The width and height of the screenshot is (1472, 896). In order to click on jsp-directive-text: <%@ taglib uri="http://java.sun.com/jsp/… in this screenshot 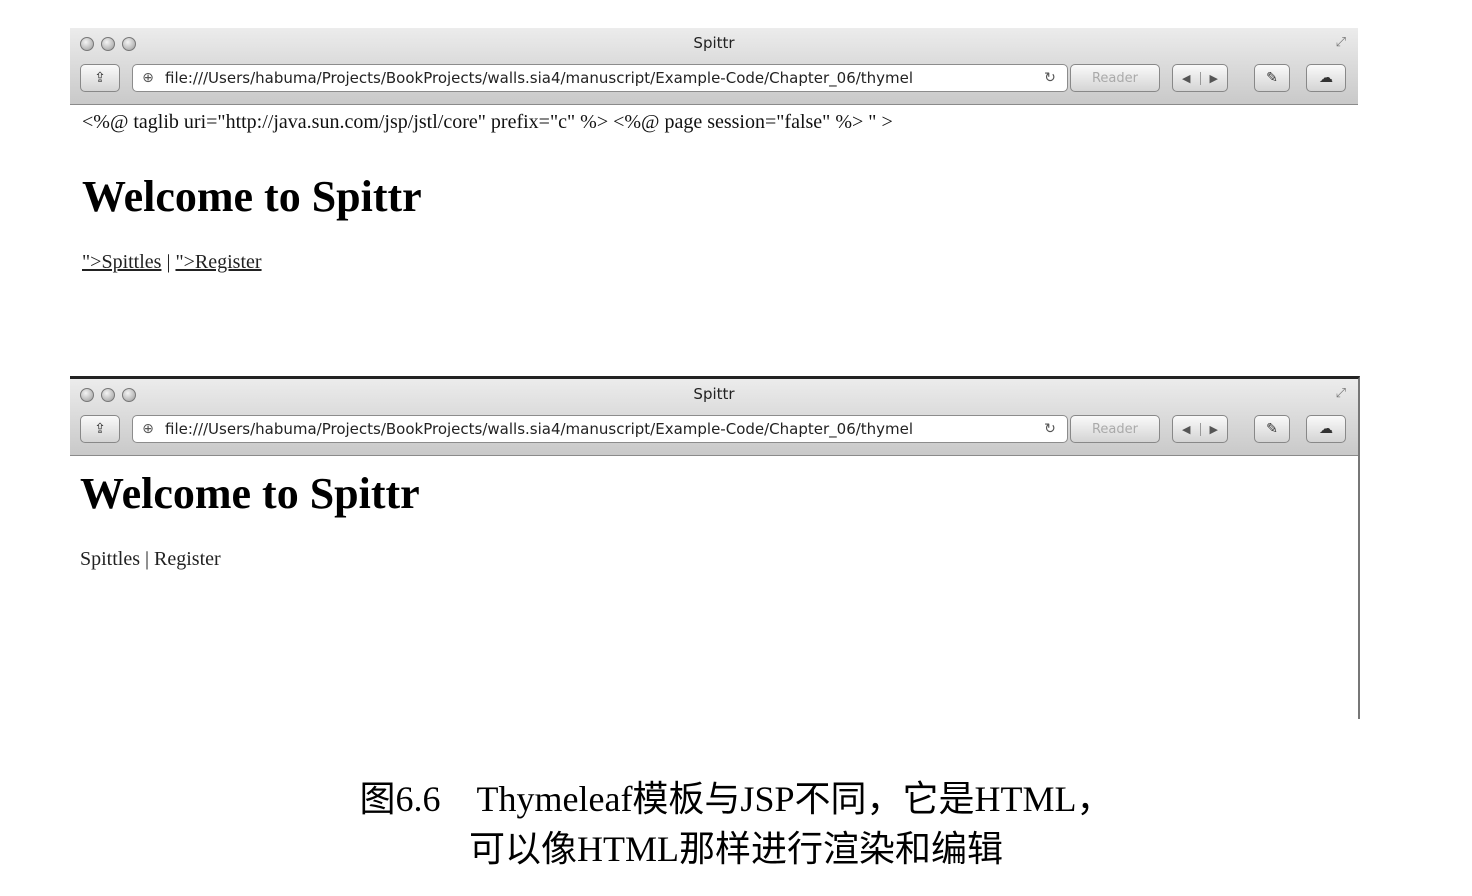, I will do `click(487, 122)`.